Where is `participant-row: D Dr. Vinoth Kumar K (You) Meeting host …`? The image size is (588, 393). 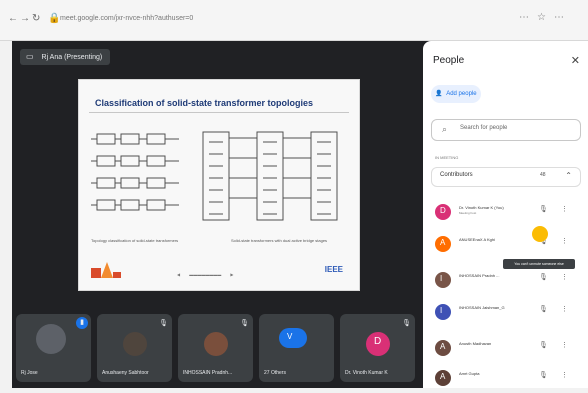 participant-row: D Dr. Vinoth Kumar K (You) Meeting host … is located at coordinates (506, 214).